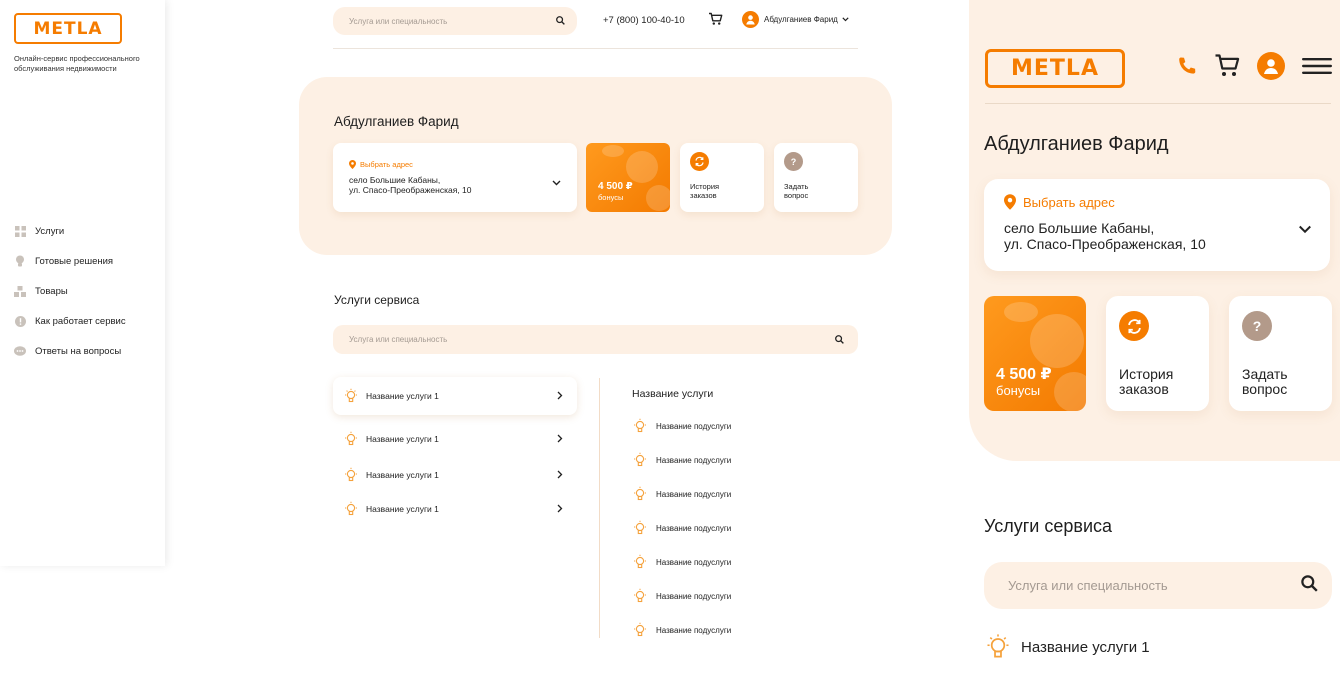 The height and width of the screenshot is (673, 1340). I want to click on header-phone: +7 (800) 100-40-10, so click(644, 20).